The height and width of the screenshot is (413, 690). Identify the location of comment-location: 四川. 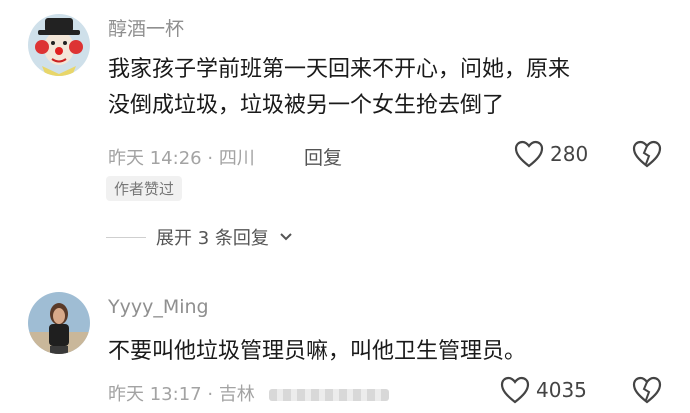
(236, 158).